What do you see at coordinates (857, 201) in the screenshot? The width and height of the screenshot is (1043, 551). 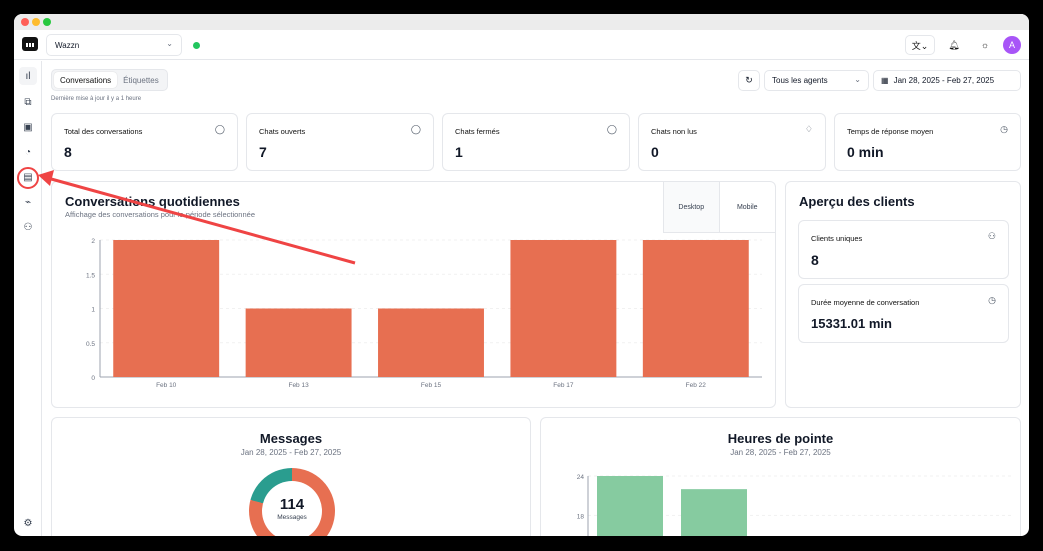 I see `customer-overview-title: Aperçu des clients` at bounding box center [857, 201].